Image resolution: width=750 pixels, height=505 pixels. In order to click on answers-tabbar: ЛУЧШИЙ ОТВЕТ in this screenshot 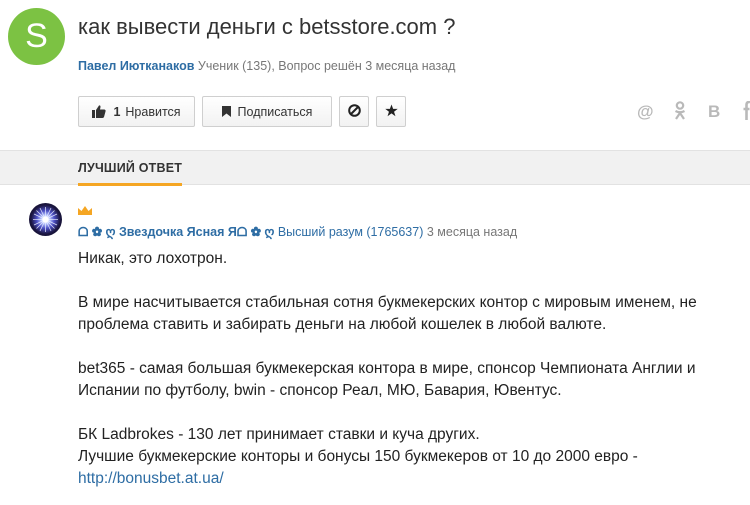, I will do `click(375, 168)`.